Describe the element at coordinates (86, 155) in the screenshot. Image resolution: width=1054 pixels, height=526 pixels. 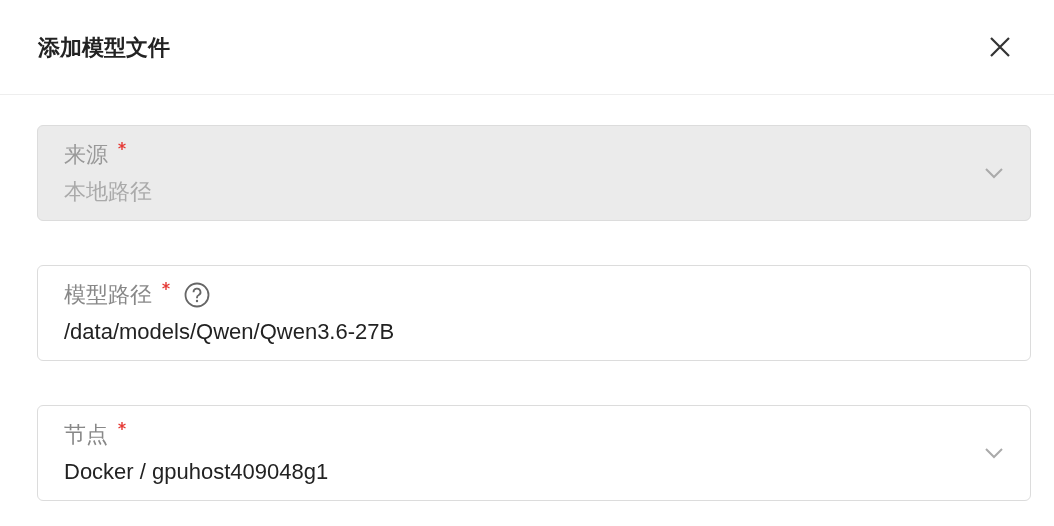
I see `field-label: 来源` at that location.